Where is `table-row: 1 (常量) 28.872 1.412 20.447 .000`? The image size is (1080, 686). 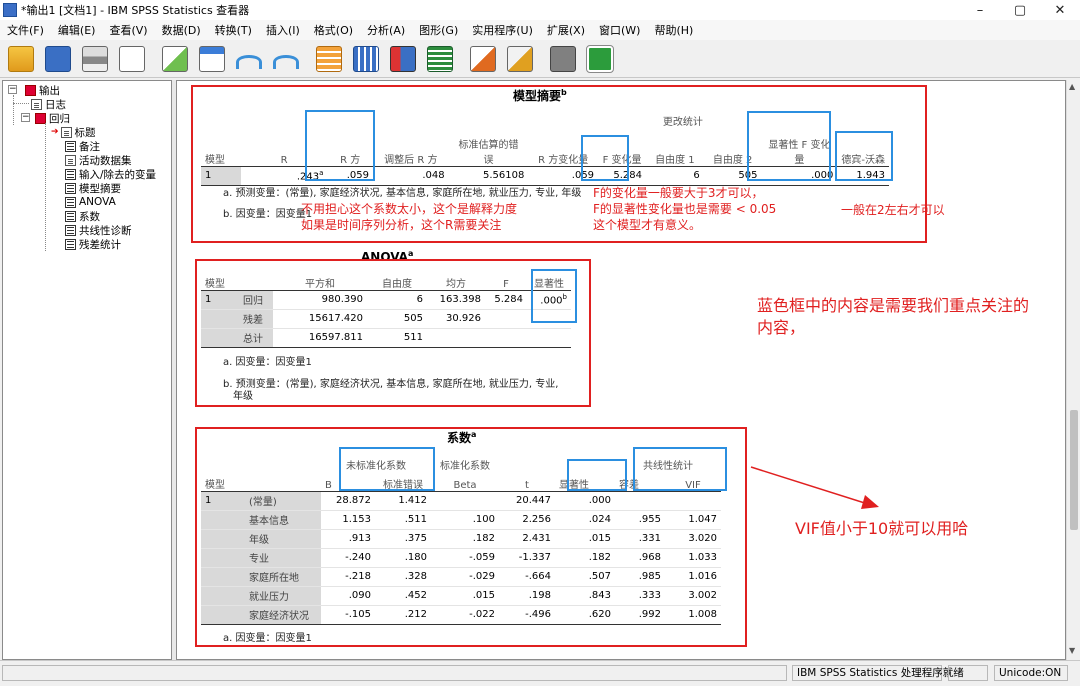
table-row: 1 (常量) 28.872 1.412 20.447 .000 is located at coordinates (461, 501).